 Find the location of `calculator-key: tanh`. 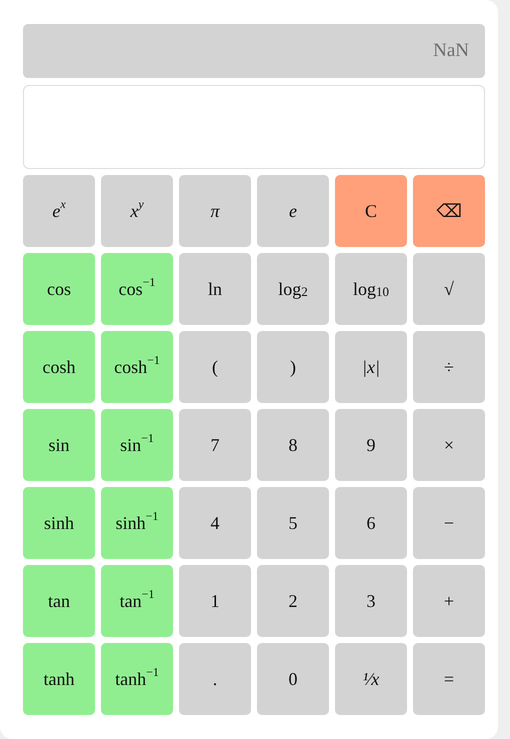

calculator-key: tanh is located at coordinates (59, 679).